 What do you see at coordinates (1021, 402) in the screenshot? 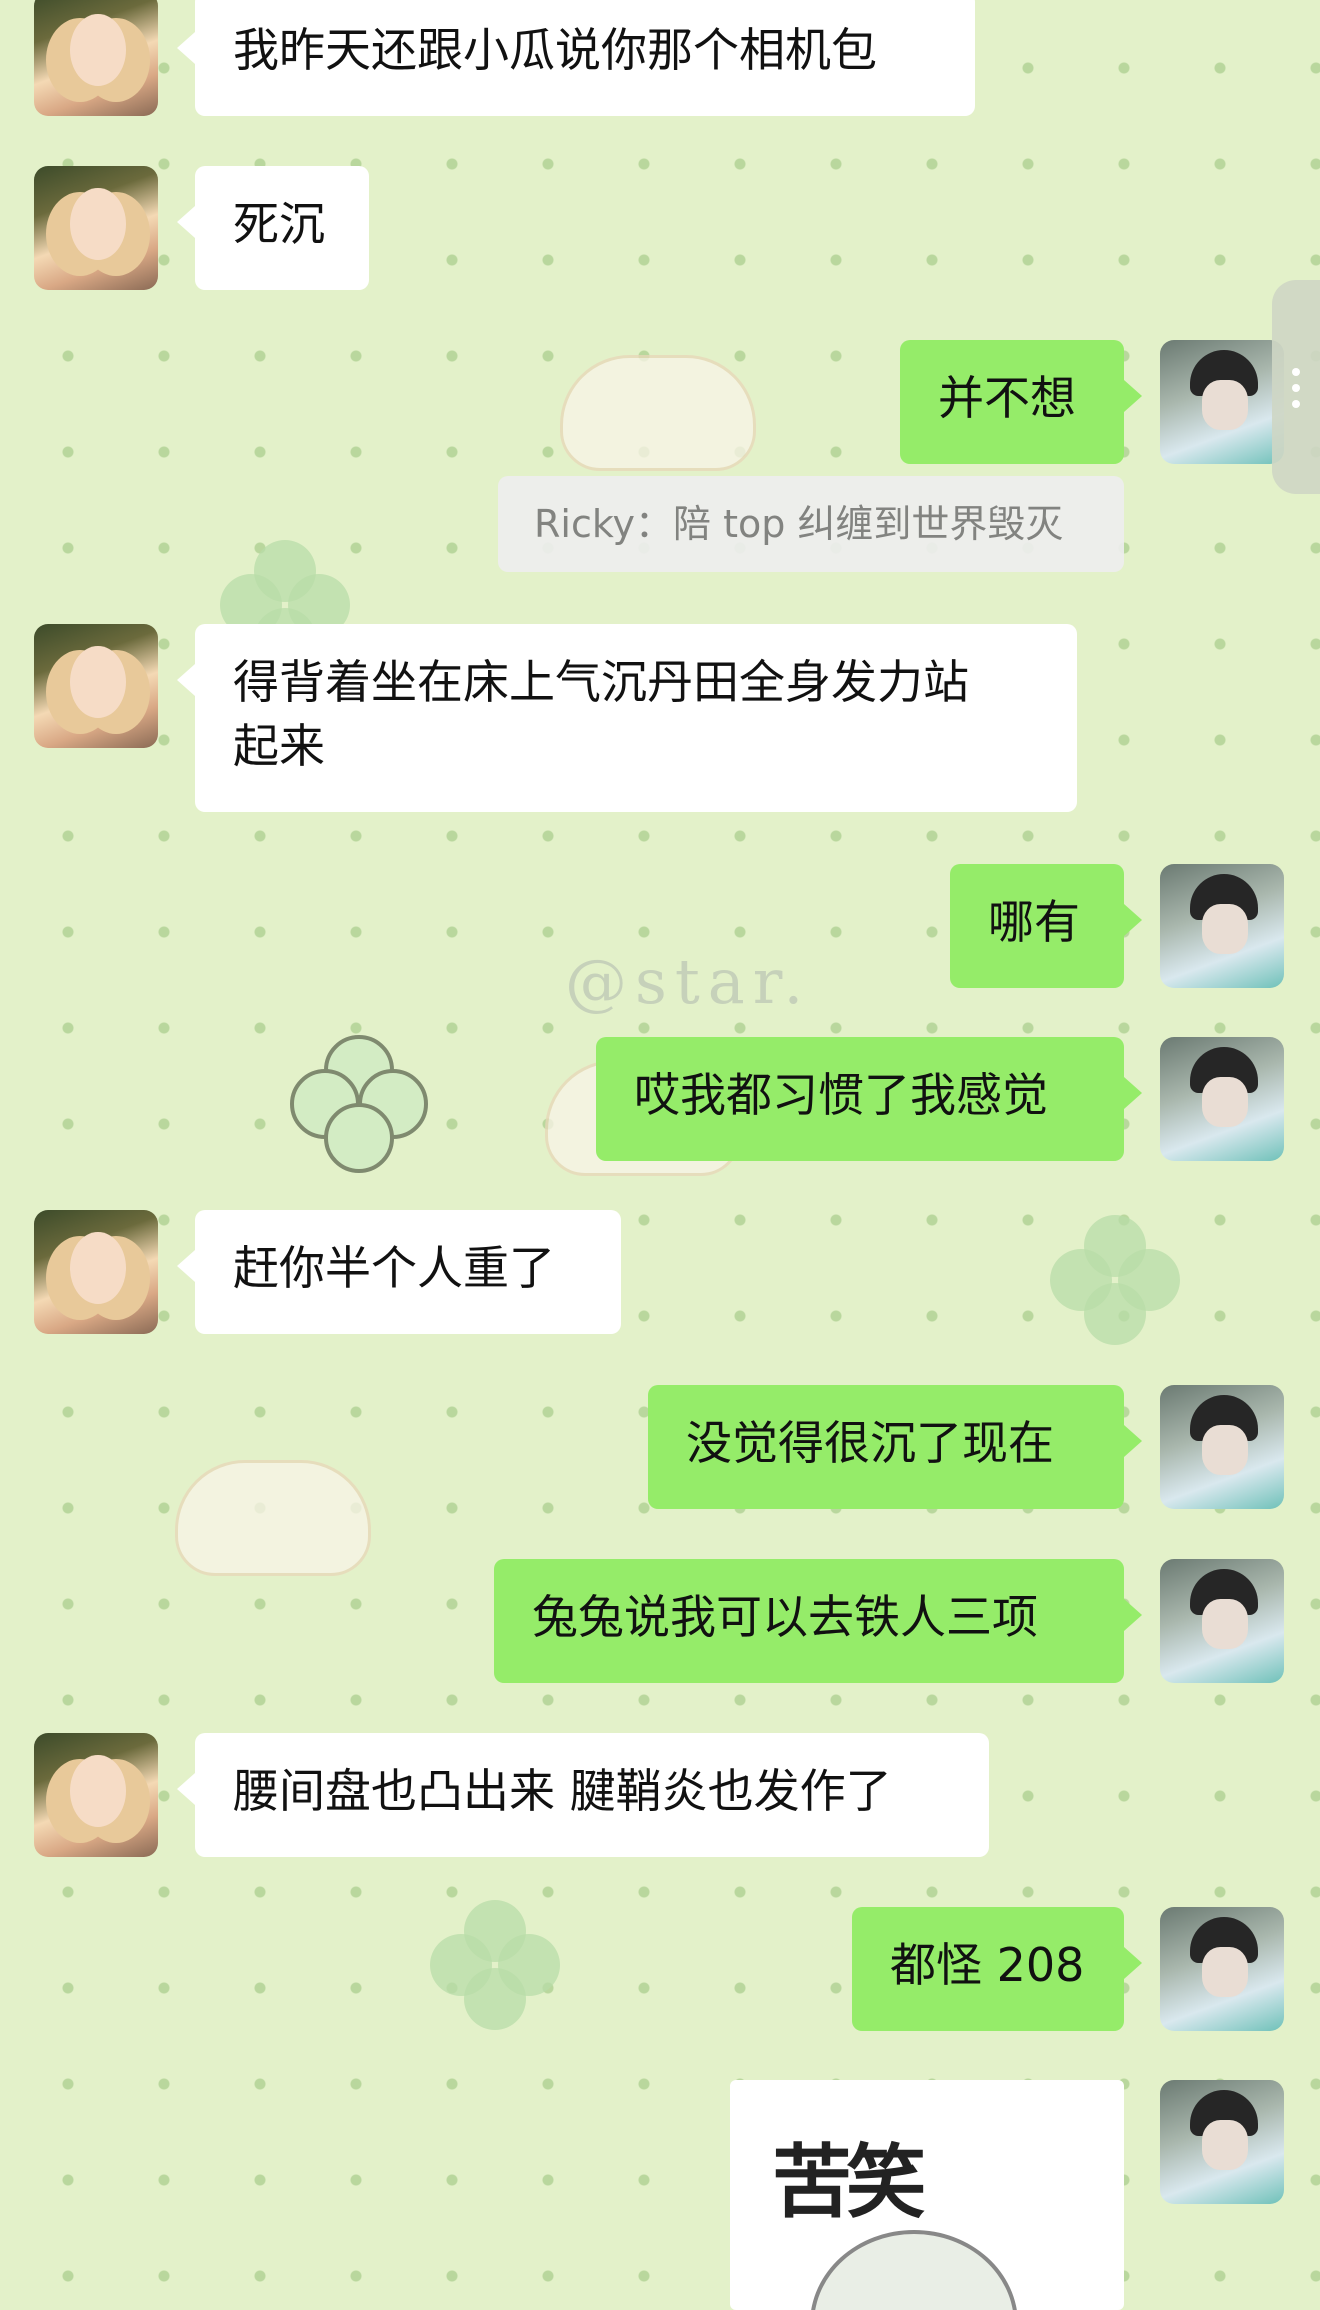
I see `sent-message-bubble: 并不想` at bounding box center [1021, 402].